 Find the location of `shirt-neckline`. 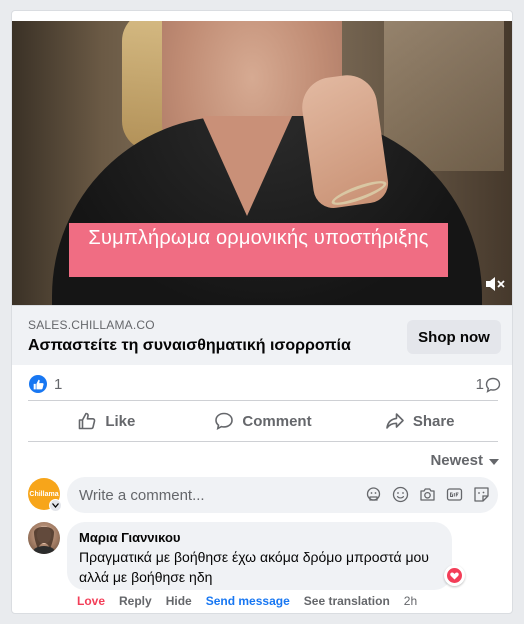

shirt-neckline is located at coordinates (247, 166).